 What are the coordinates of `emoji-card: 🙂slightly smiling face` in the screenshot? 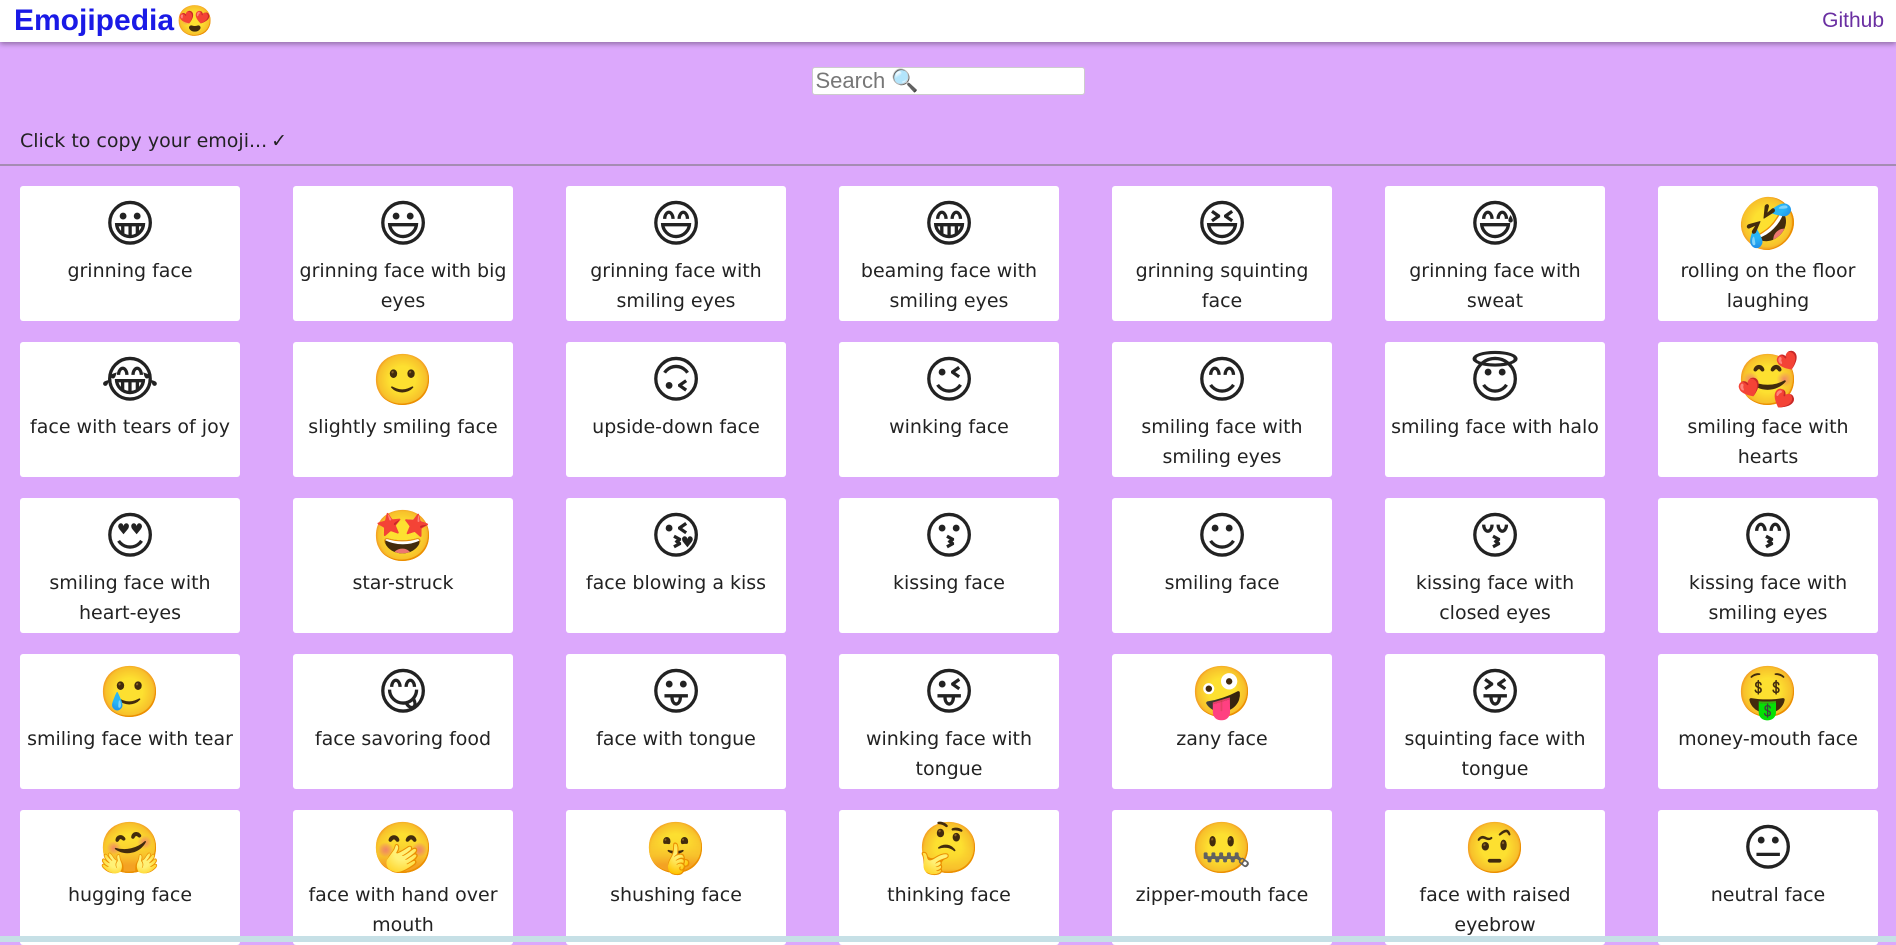 It's located at (403, 409).